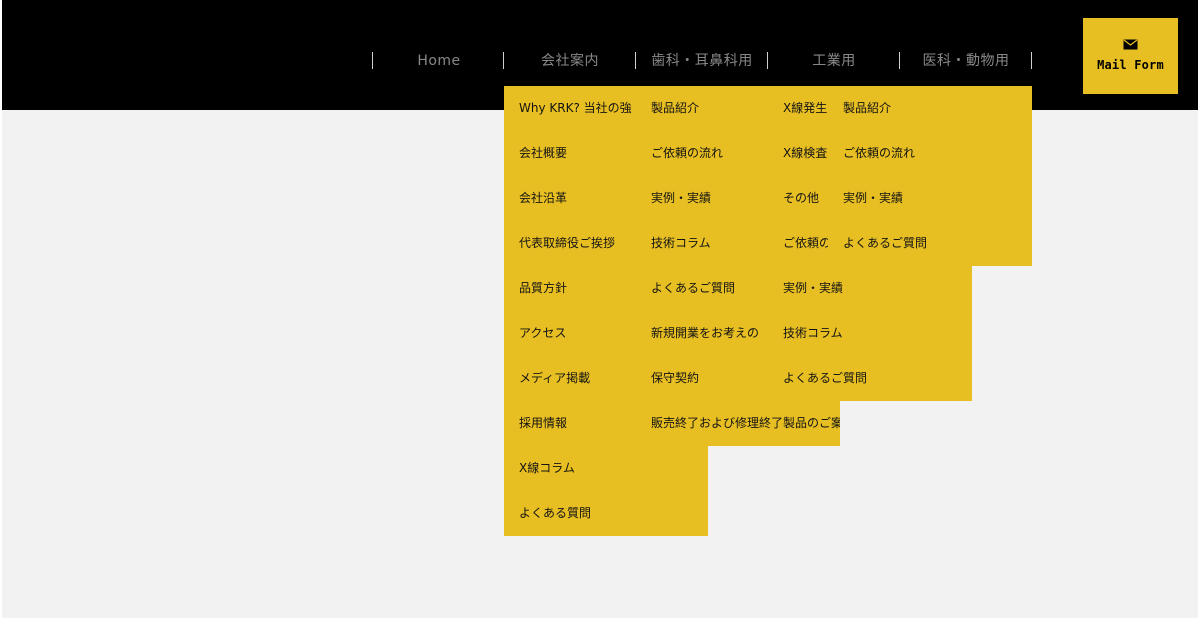 Image resolution: width=1200 pixels, height=632 pixels. Describe the element at coordinates (606, 513) in the screenshot. I see `menu-item-faq: よくある質問` at that location.